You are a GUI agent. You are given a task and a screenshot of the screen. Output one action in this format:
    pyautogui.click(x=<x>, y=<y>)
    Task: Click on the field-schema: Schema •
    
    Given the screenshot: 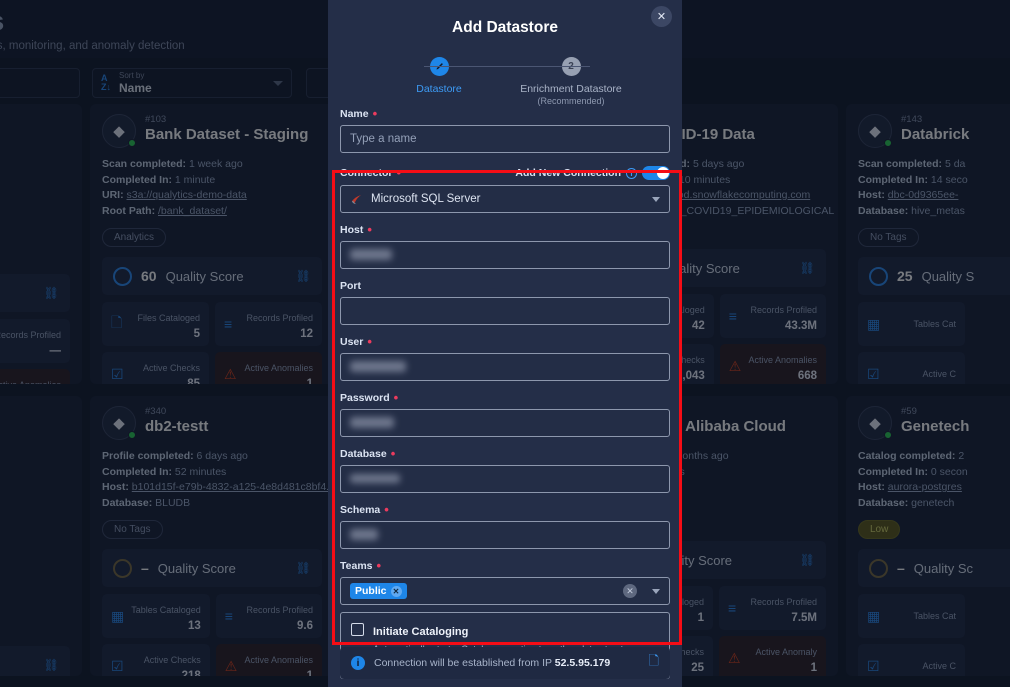 What is the action you would take?
    pyautogui.click(x=505, y=525)
    